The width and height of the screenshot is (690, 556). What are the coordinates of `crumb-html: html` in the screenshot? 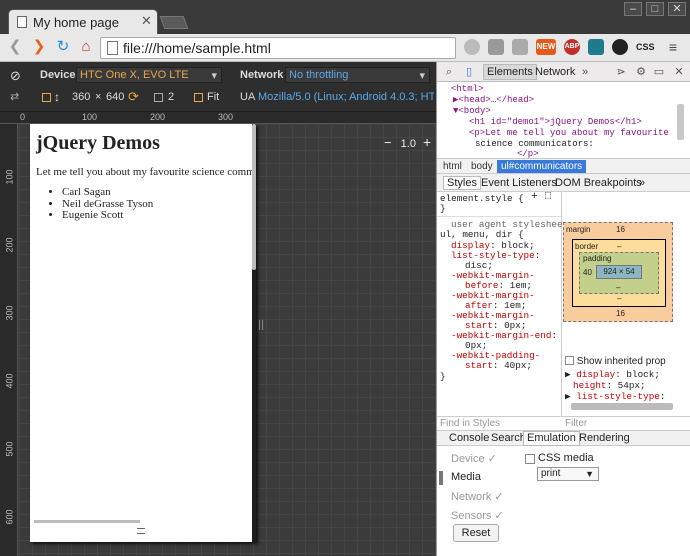 It's located at (452, 166).